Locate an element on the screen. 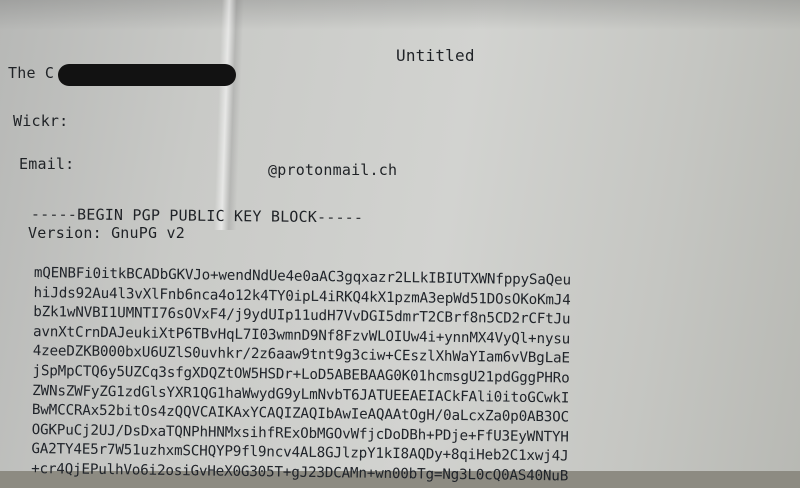  wickr-label: Wickr: is located at coordinates (41, 121).